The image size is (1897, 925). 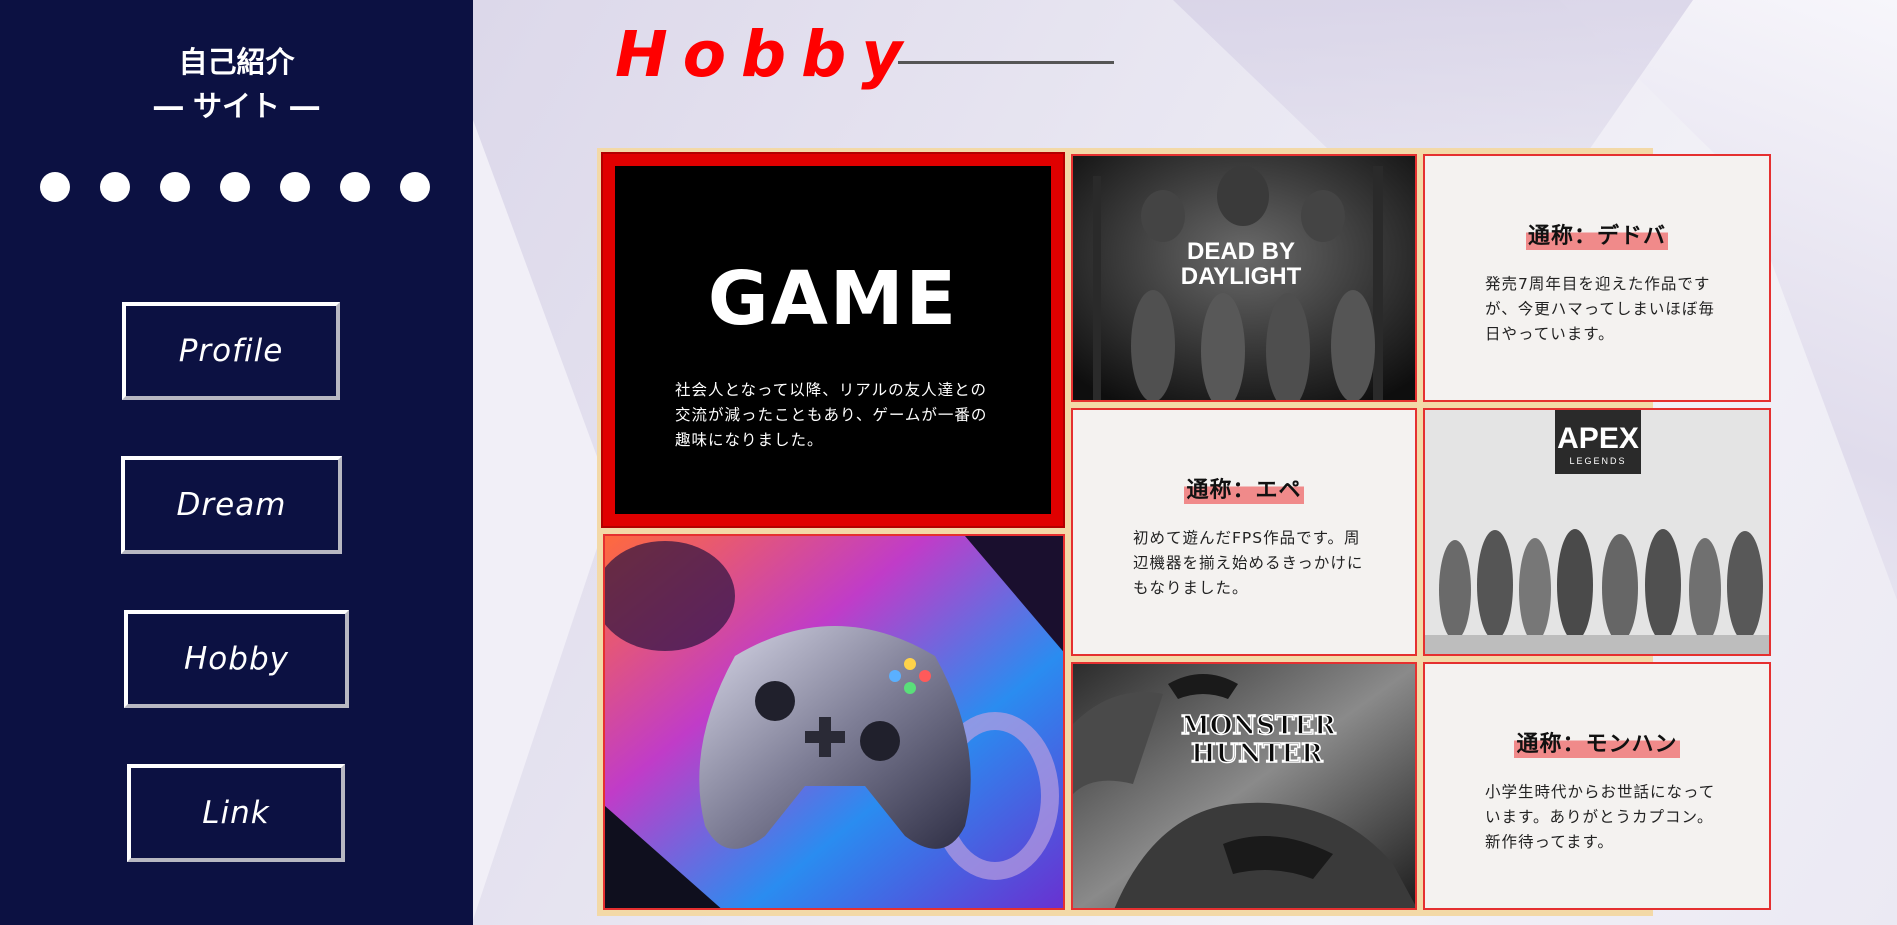 What do you see at coordinates (766, 54) in the screenshot?
I see `page-title: Hobby` at bounding box center [766, 54].